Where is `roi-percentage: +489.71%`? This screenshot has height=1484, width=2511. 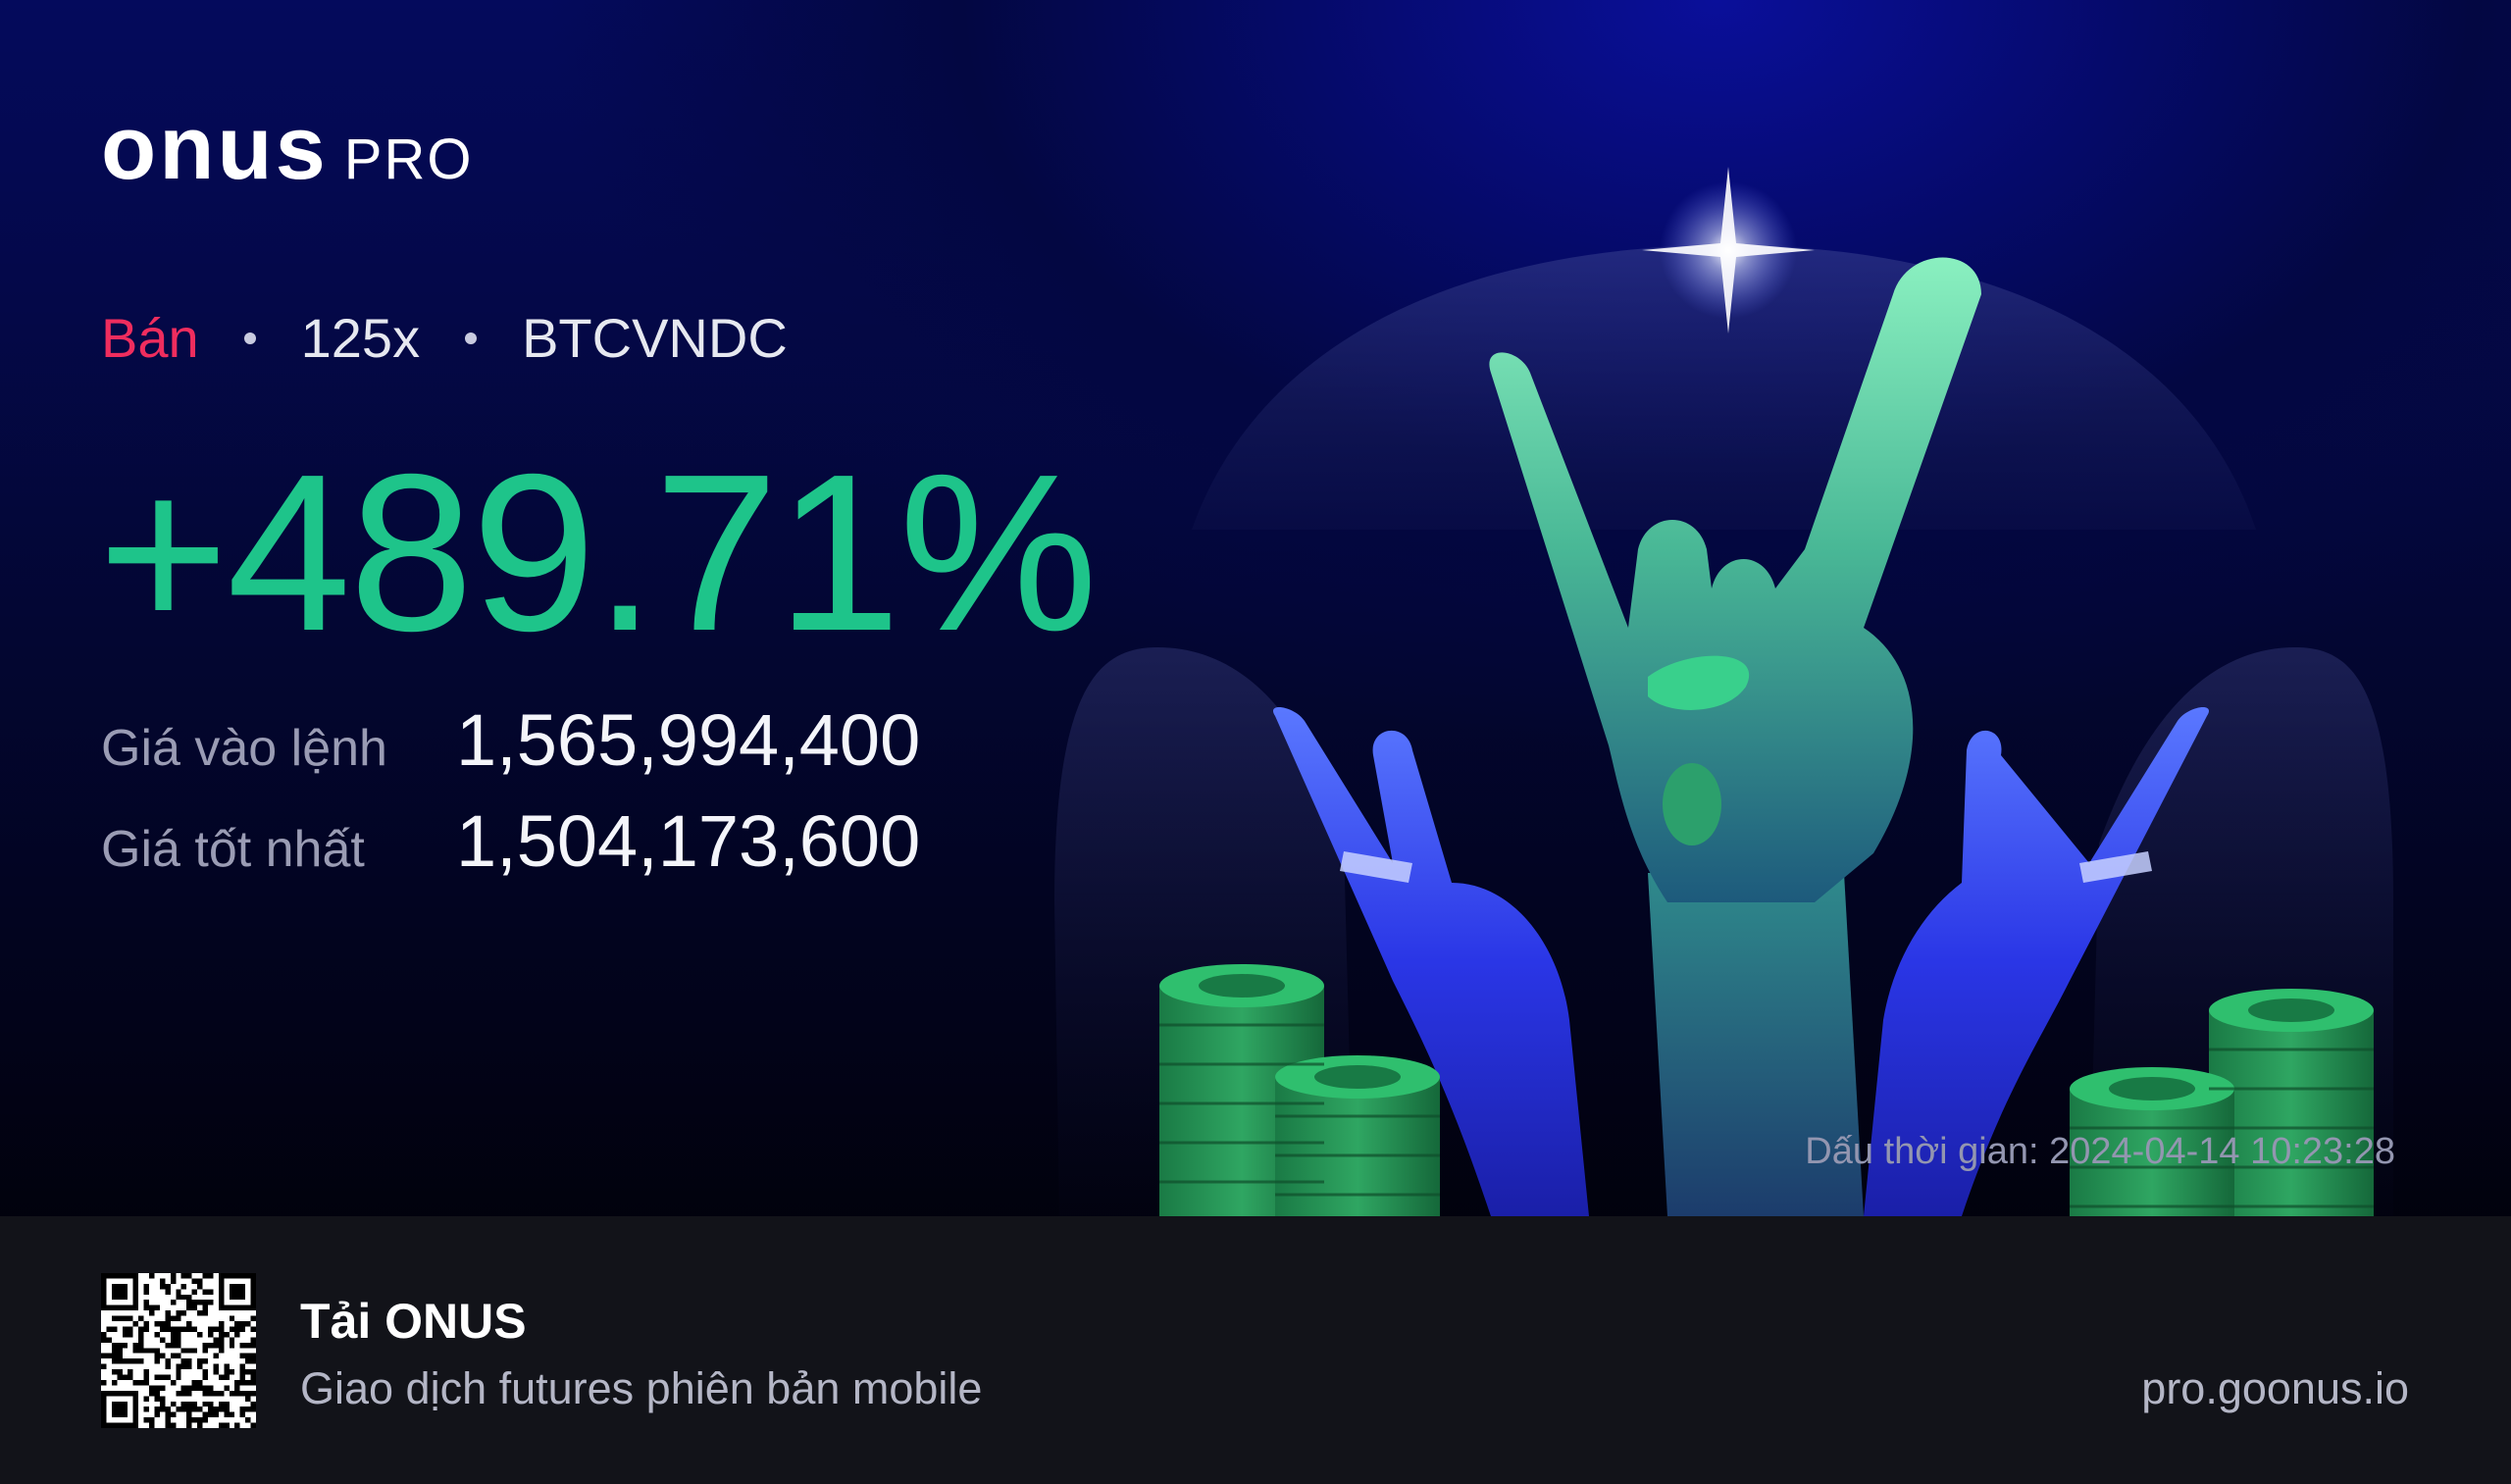
roi-percentage: +489.71% is located at coordinates (598, 553).